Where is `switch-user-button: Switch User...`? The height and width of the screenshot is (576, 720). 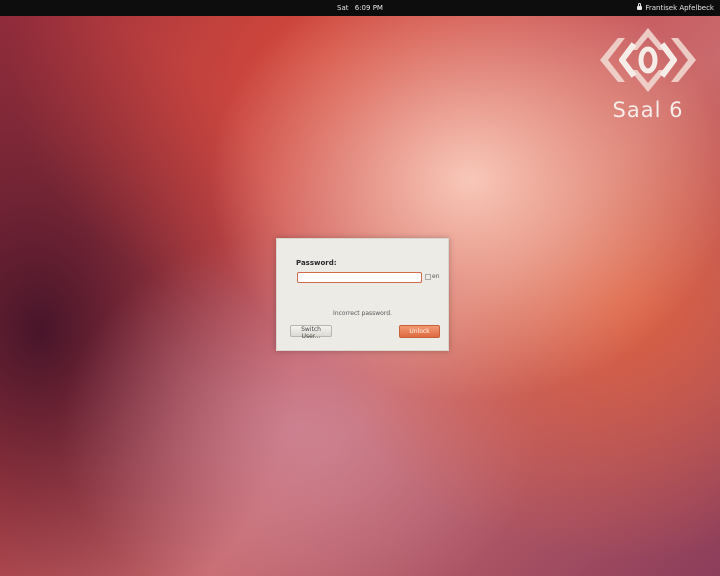 switch-user-button: Switch User... is located at coordinates (311, 332).